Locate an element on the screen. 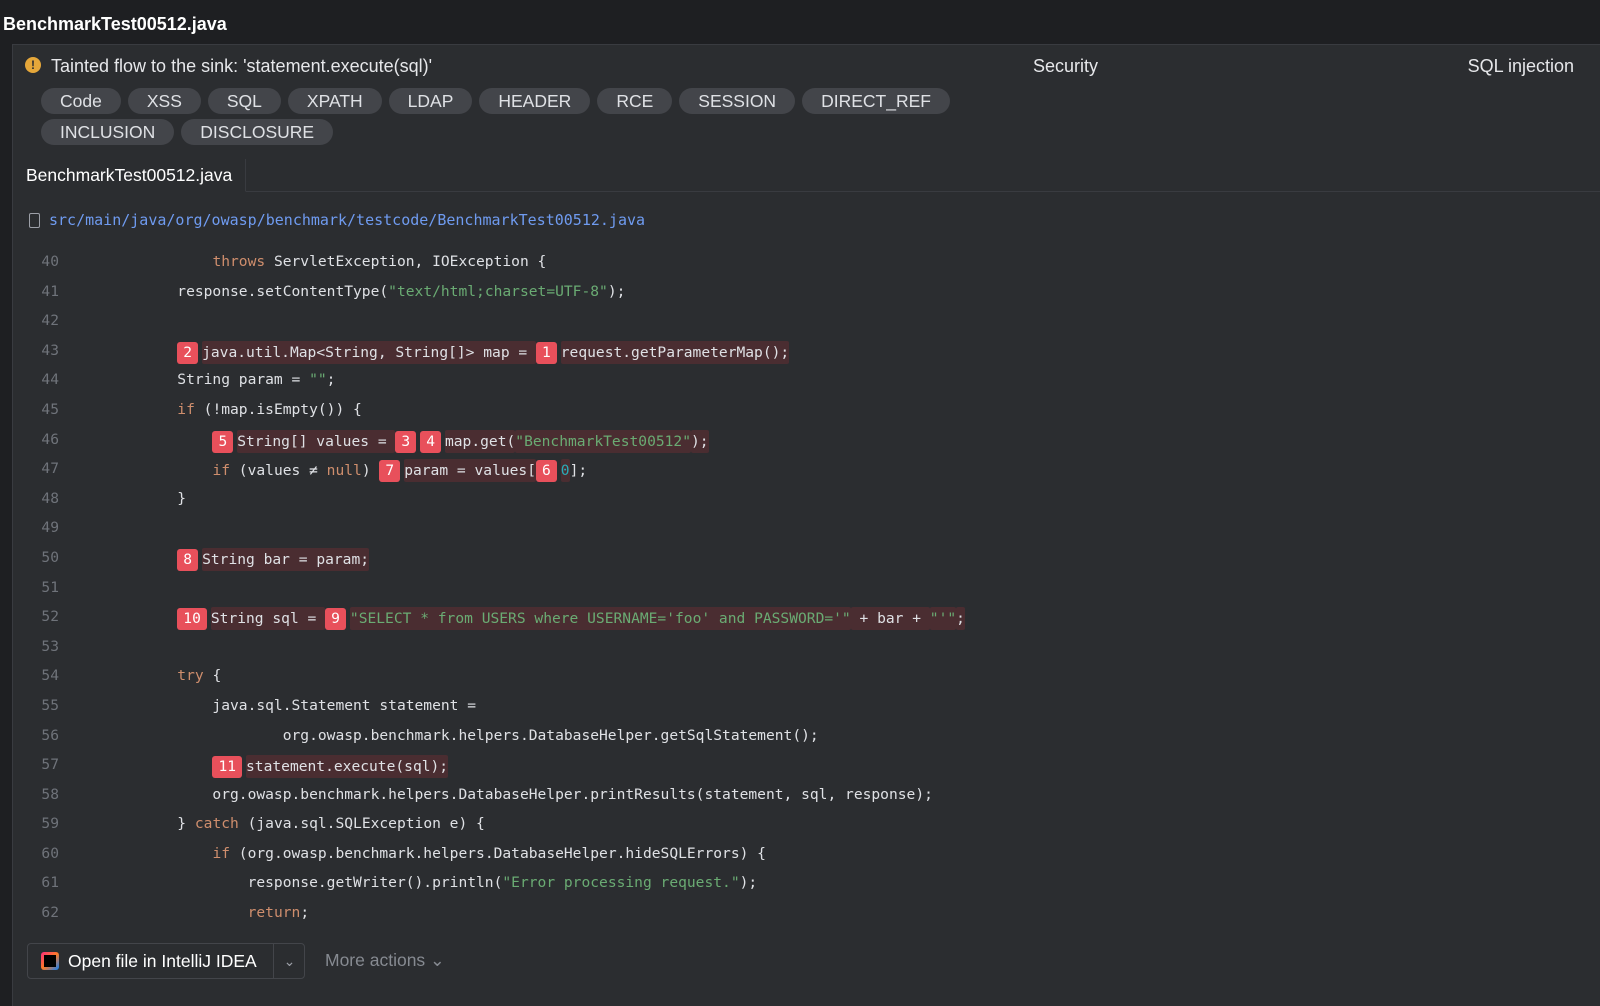 The image size is (1600, 1006). line-number: 45 is located at coordinates (50, 409).